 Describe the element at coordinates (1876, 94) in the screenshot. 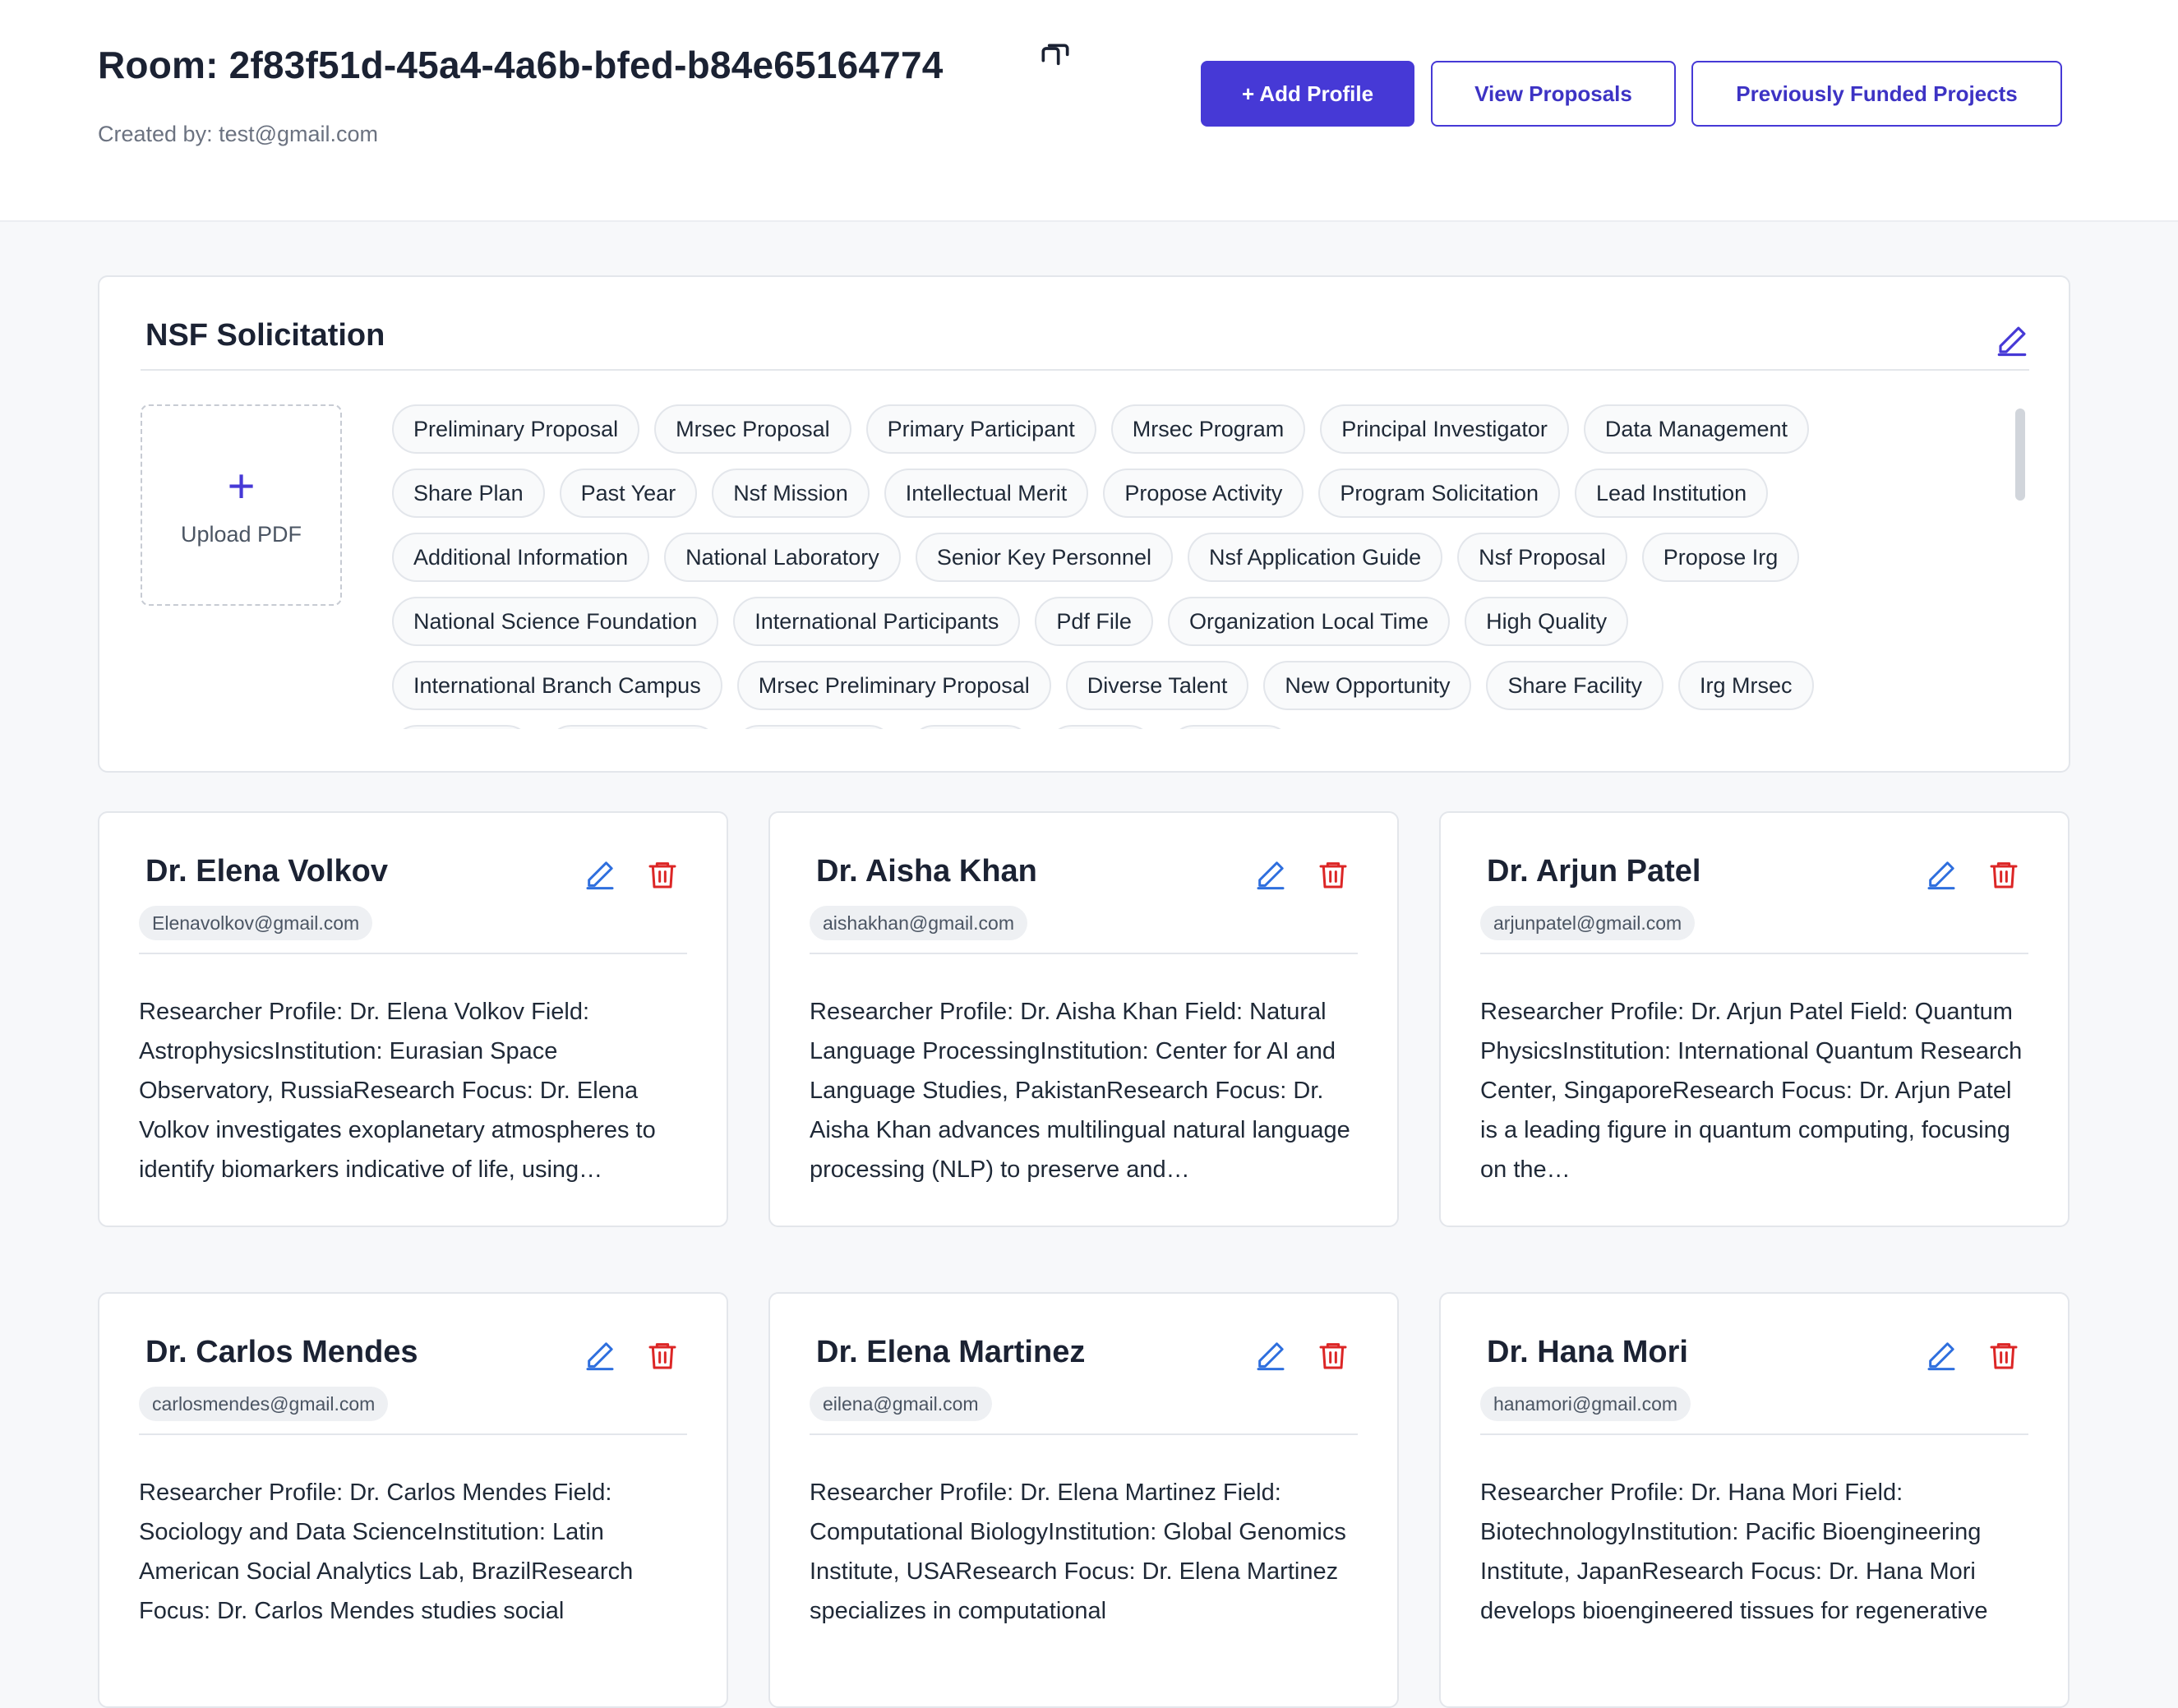

I see `previously-funded-projects-button: Previously Funded Projects` at that location.